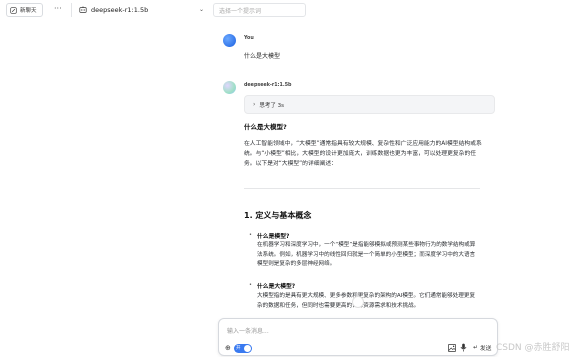 This screenshot has width=585, height=357. Describe the element at coordinates (83, 9) in the screenshot. I see `model-icon` at that location.